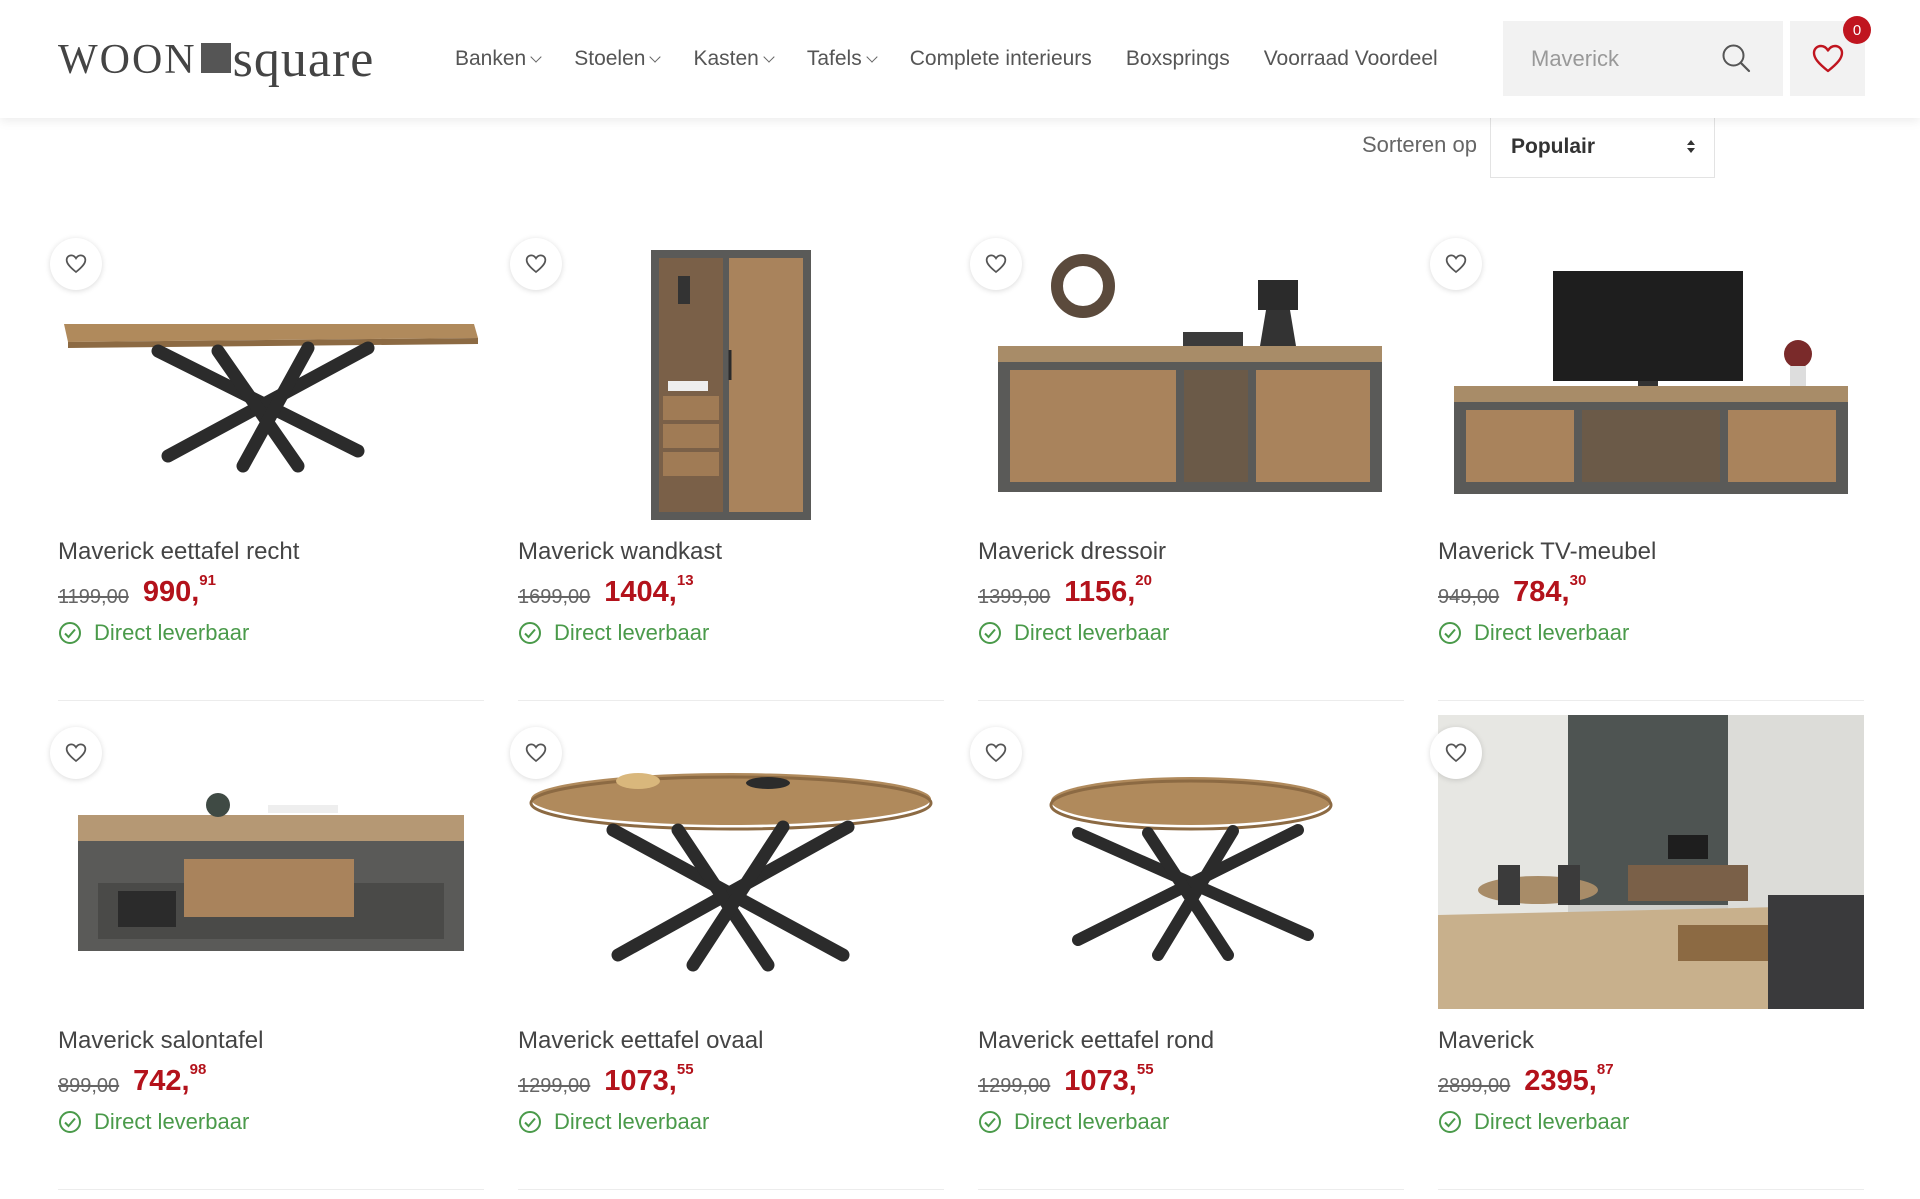 This screenshot has height=1199, width=1920. Describe the element at coordinates (1651, 373) in the screenshot. I see `product-image-tv-unit` at that location.